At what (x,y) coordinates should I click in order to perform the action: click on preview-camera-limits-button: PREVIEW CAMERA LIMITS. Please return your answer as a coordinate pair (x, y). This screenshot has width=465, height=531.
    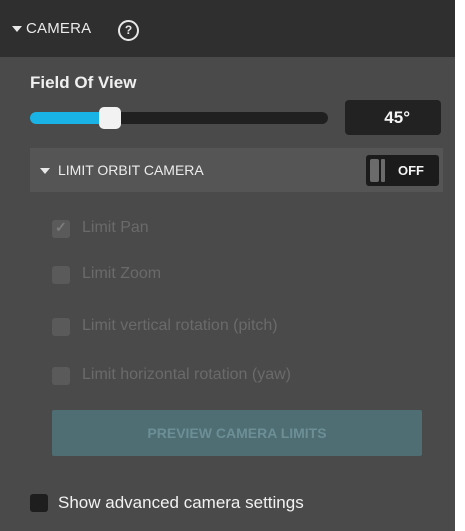
    Looking at the image, I should click on (237, 433).